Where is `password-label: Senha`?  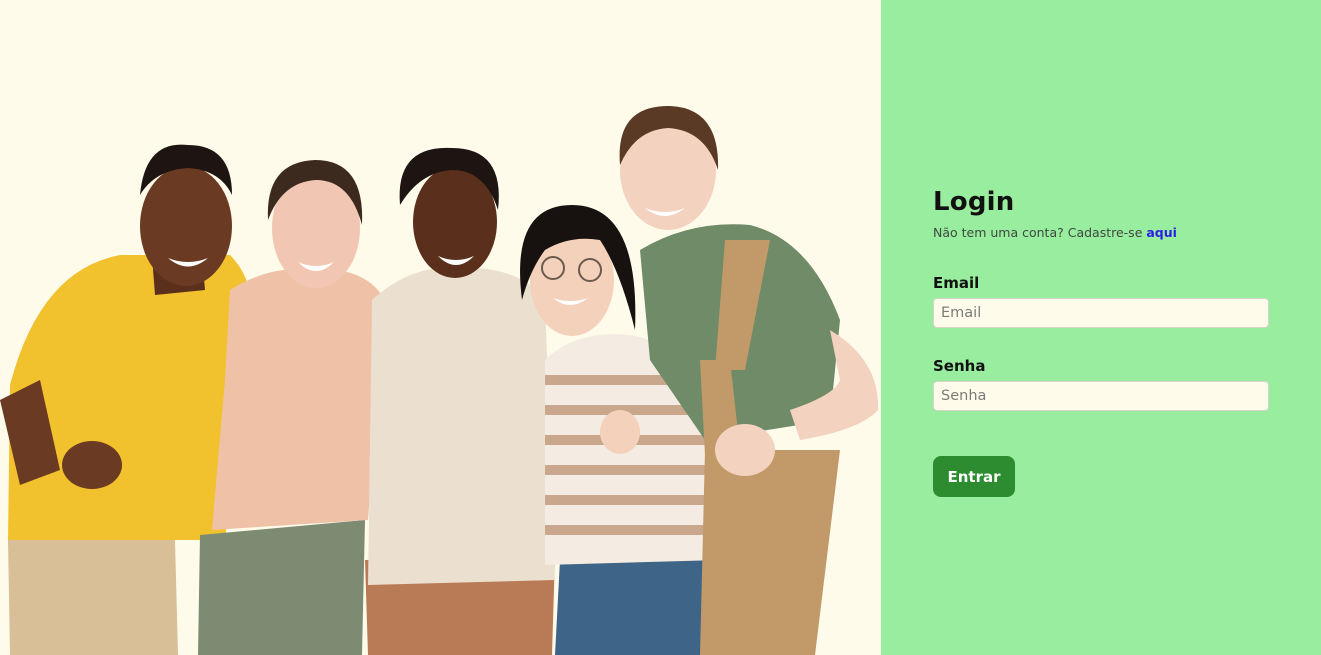 password-label: Senha is located at coordinates (959, 366).